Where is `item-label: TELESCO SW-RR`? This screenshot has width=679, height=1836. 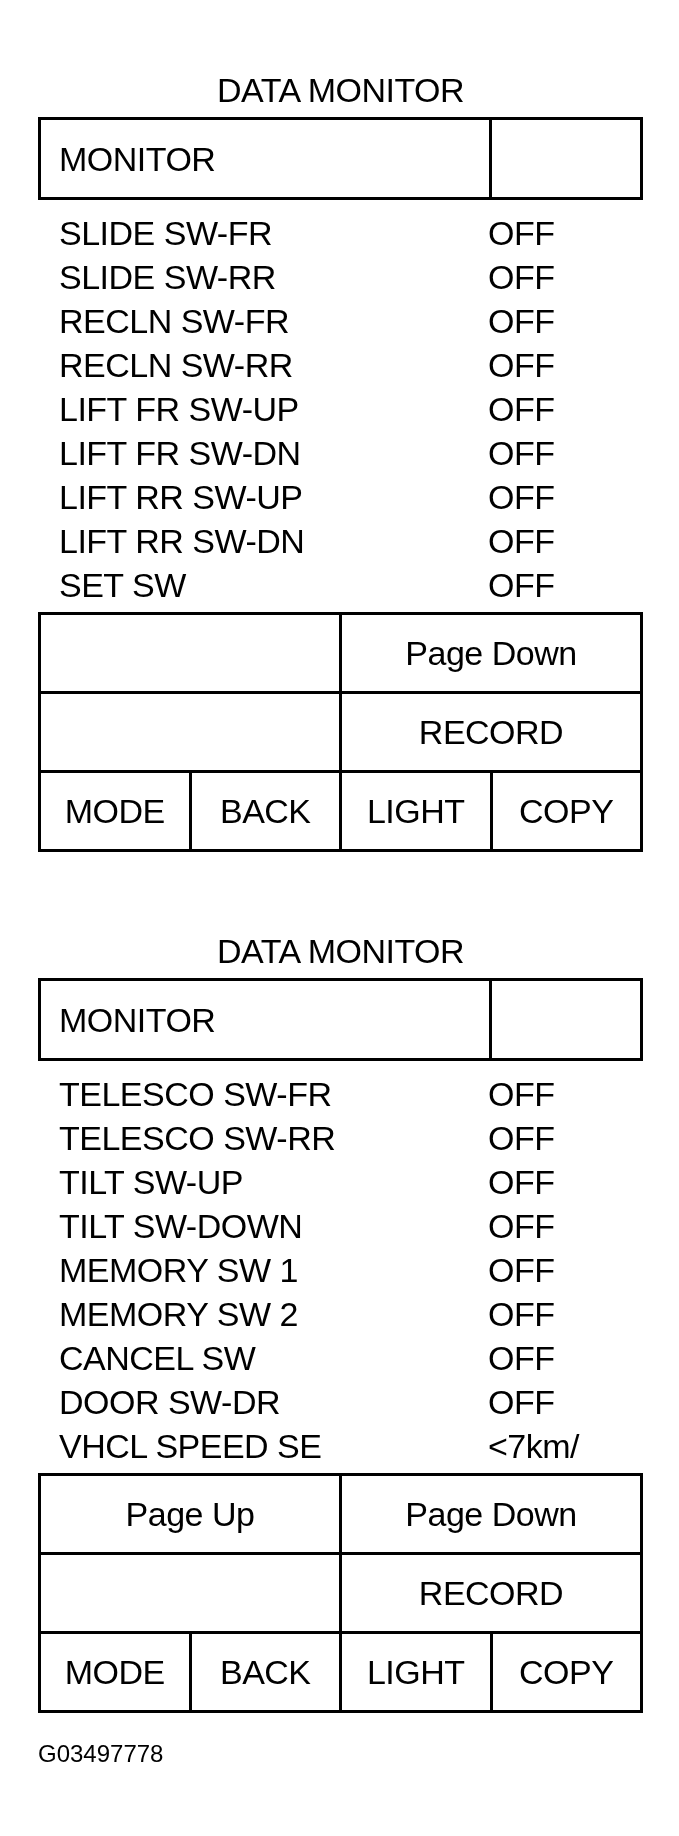
item-label: TELESCO SW-RR is located at coordinates (197, 1138).